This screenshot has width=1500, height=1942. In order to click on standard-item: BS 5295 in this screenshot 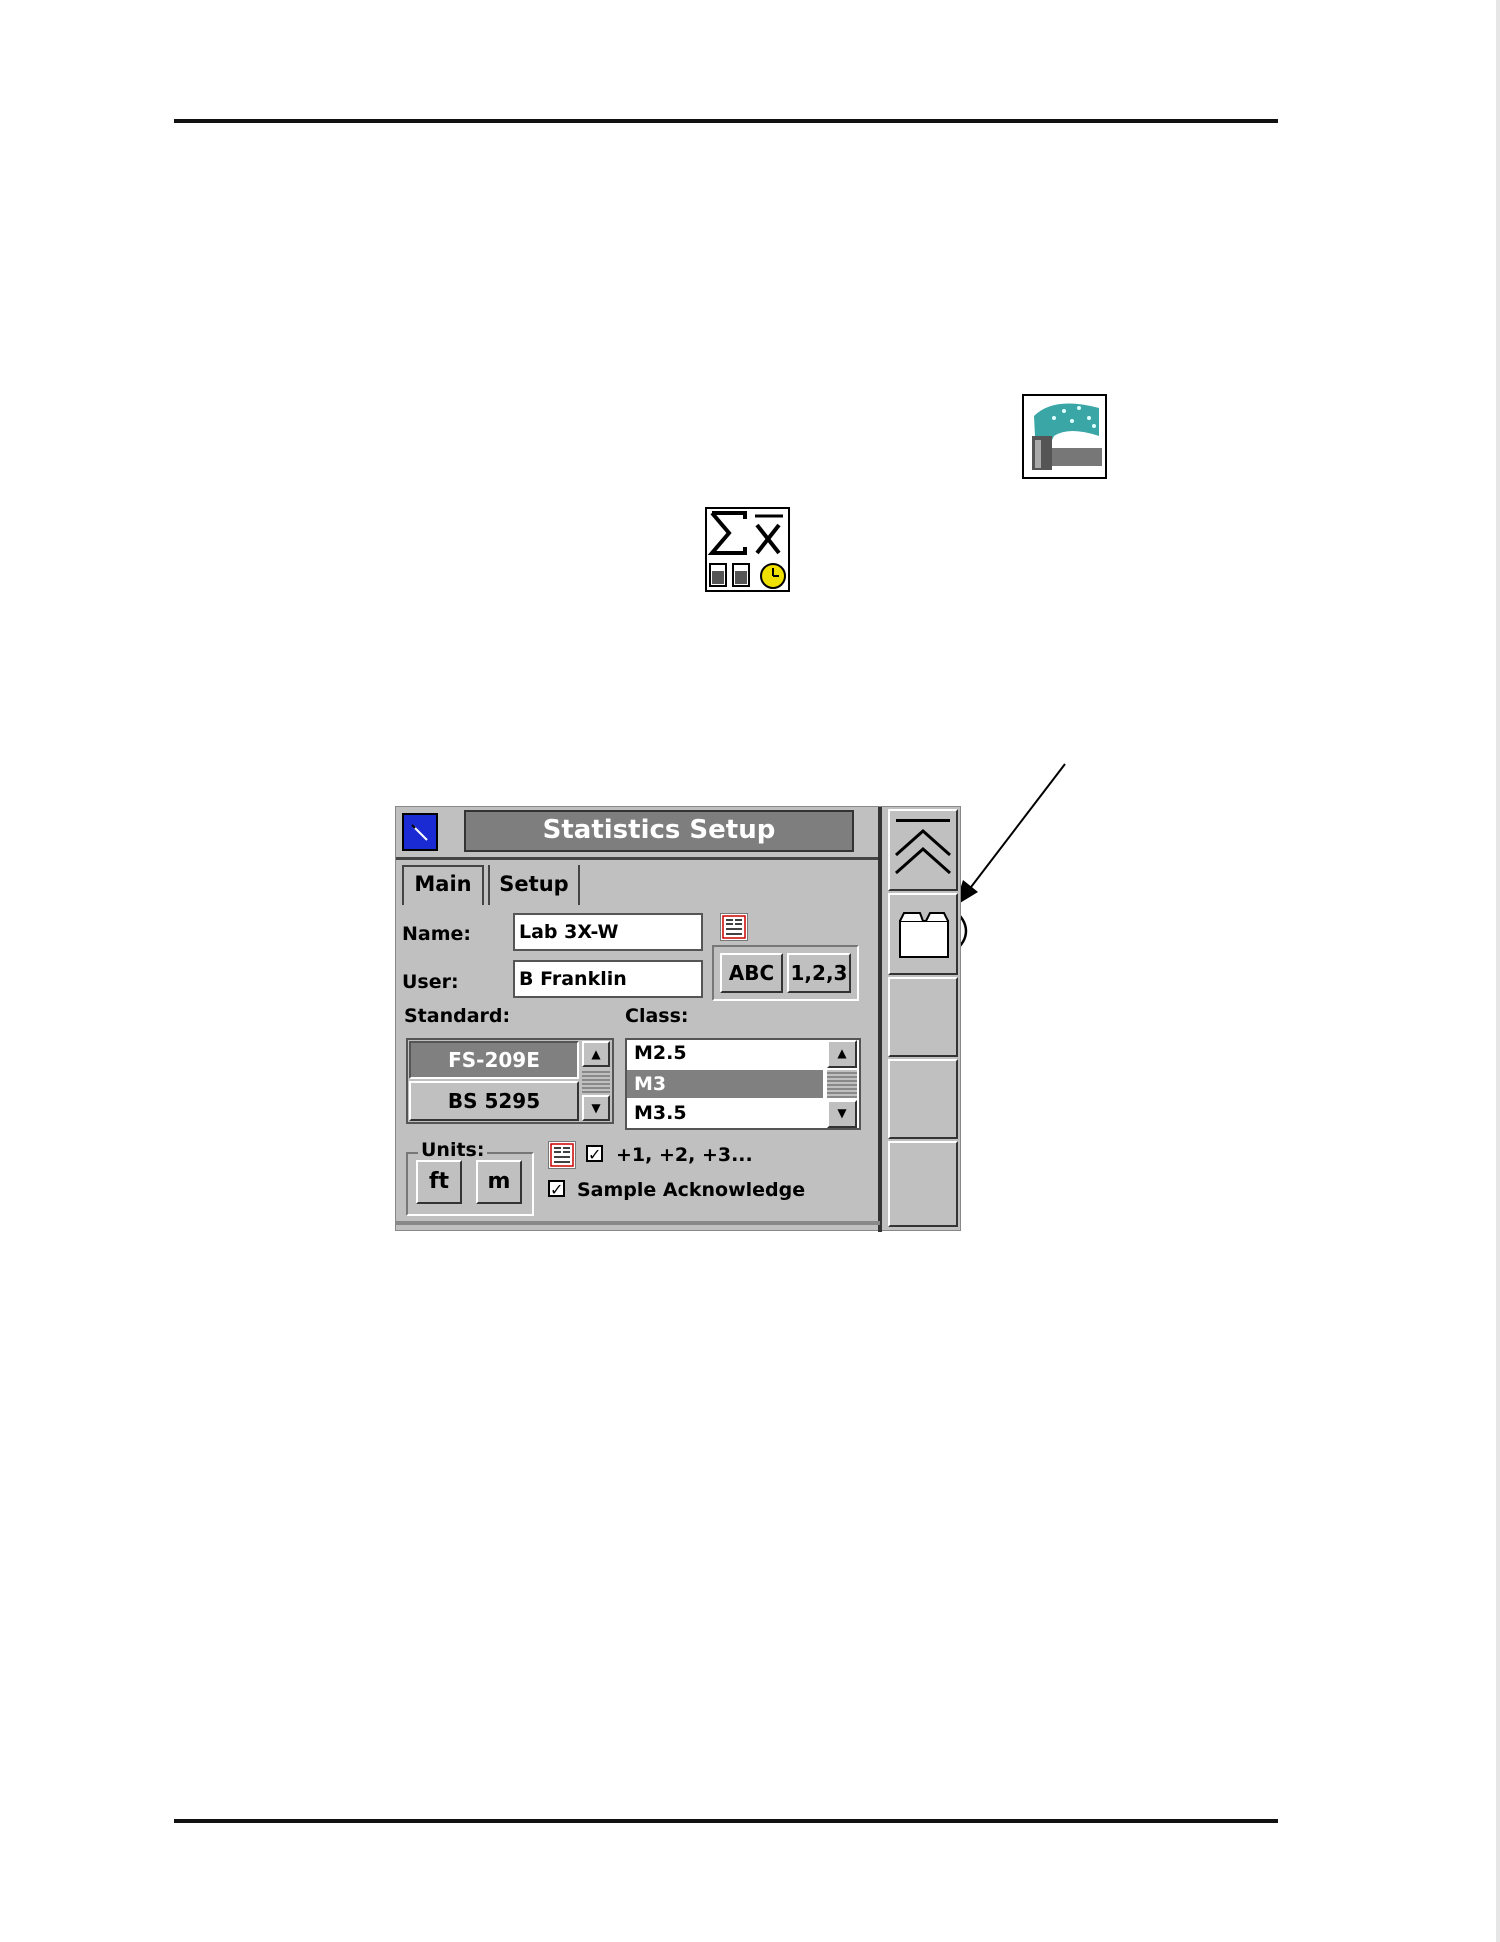, I will do `click(494, 1101)`.